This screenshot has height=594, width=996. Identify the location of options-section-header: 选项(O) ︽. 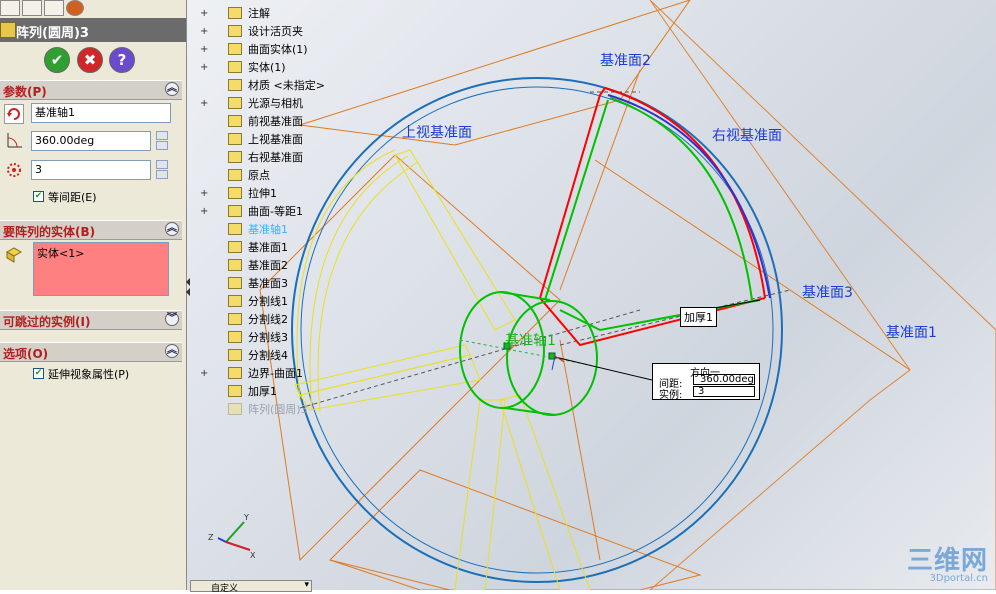
(91, 352).